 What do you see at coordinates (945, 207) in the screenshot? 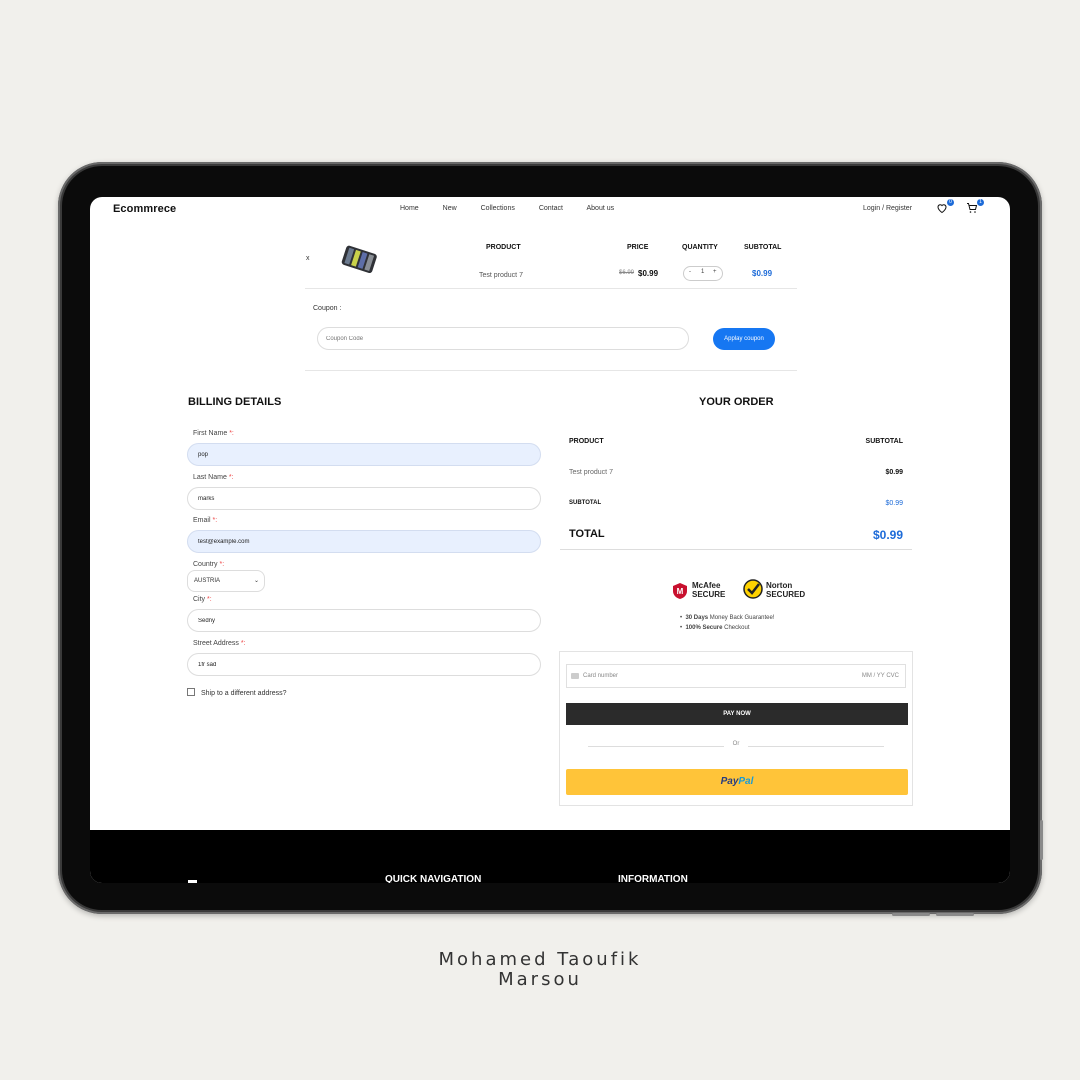
I see `wishlist-heart-icon: 0` at bounding box center [945, 207].